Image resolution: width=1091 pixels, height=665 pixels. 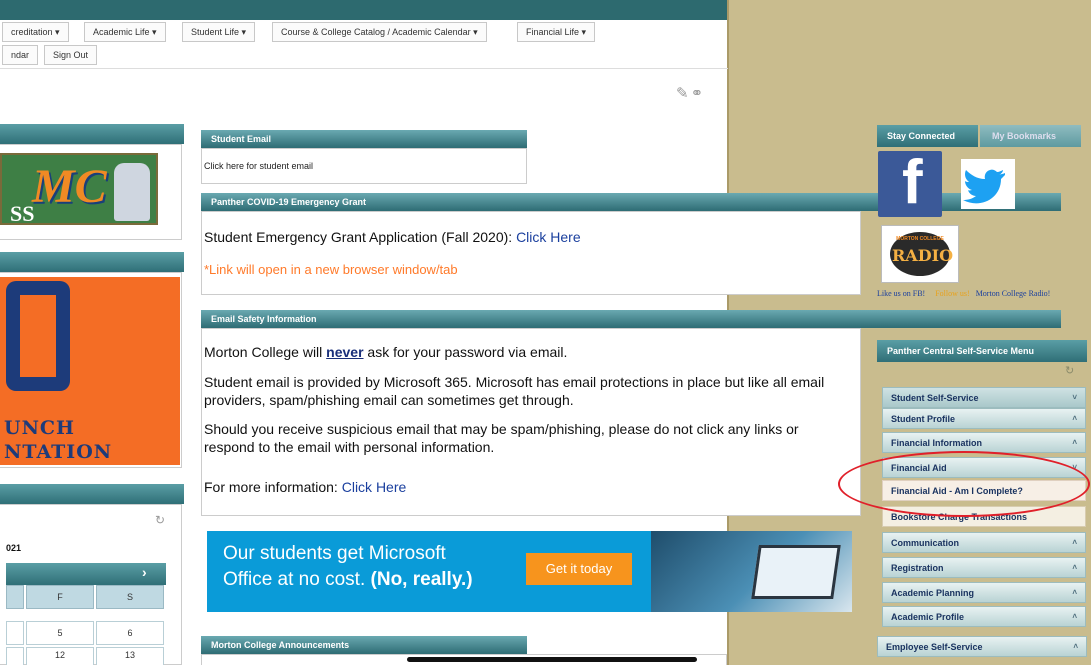 What do you see at coordinates (20, 55) in the screenshot?
I see `nav-calendar: ndar` at bounding box center [20, 55].